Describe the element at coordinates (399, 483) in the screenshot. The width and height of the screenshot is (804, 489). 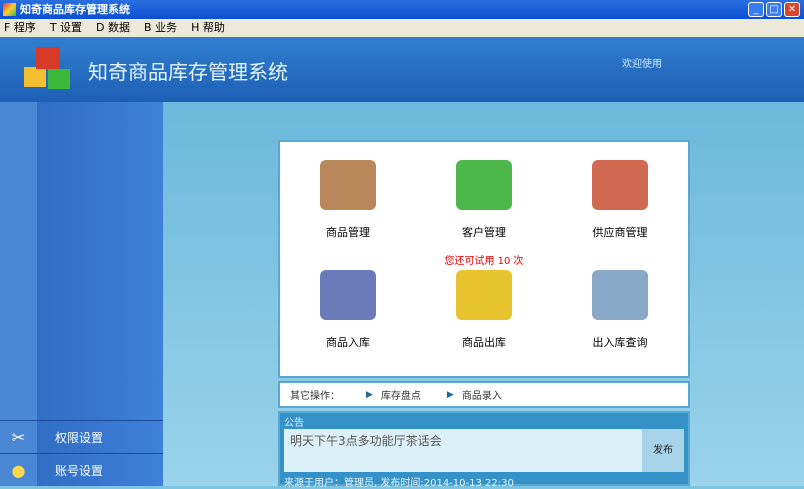
I see `notice-meta: 来源于用户：管理员, 发布时间:2014-10-13 22:30` at that location.